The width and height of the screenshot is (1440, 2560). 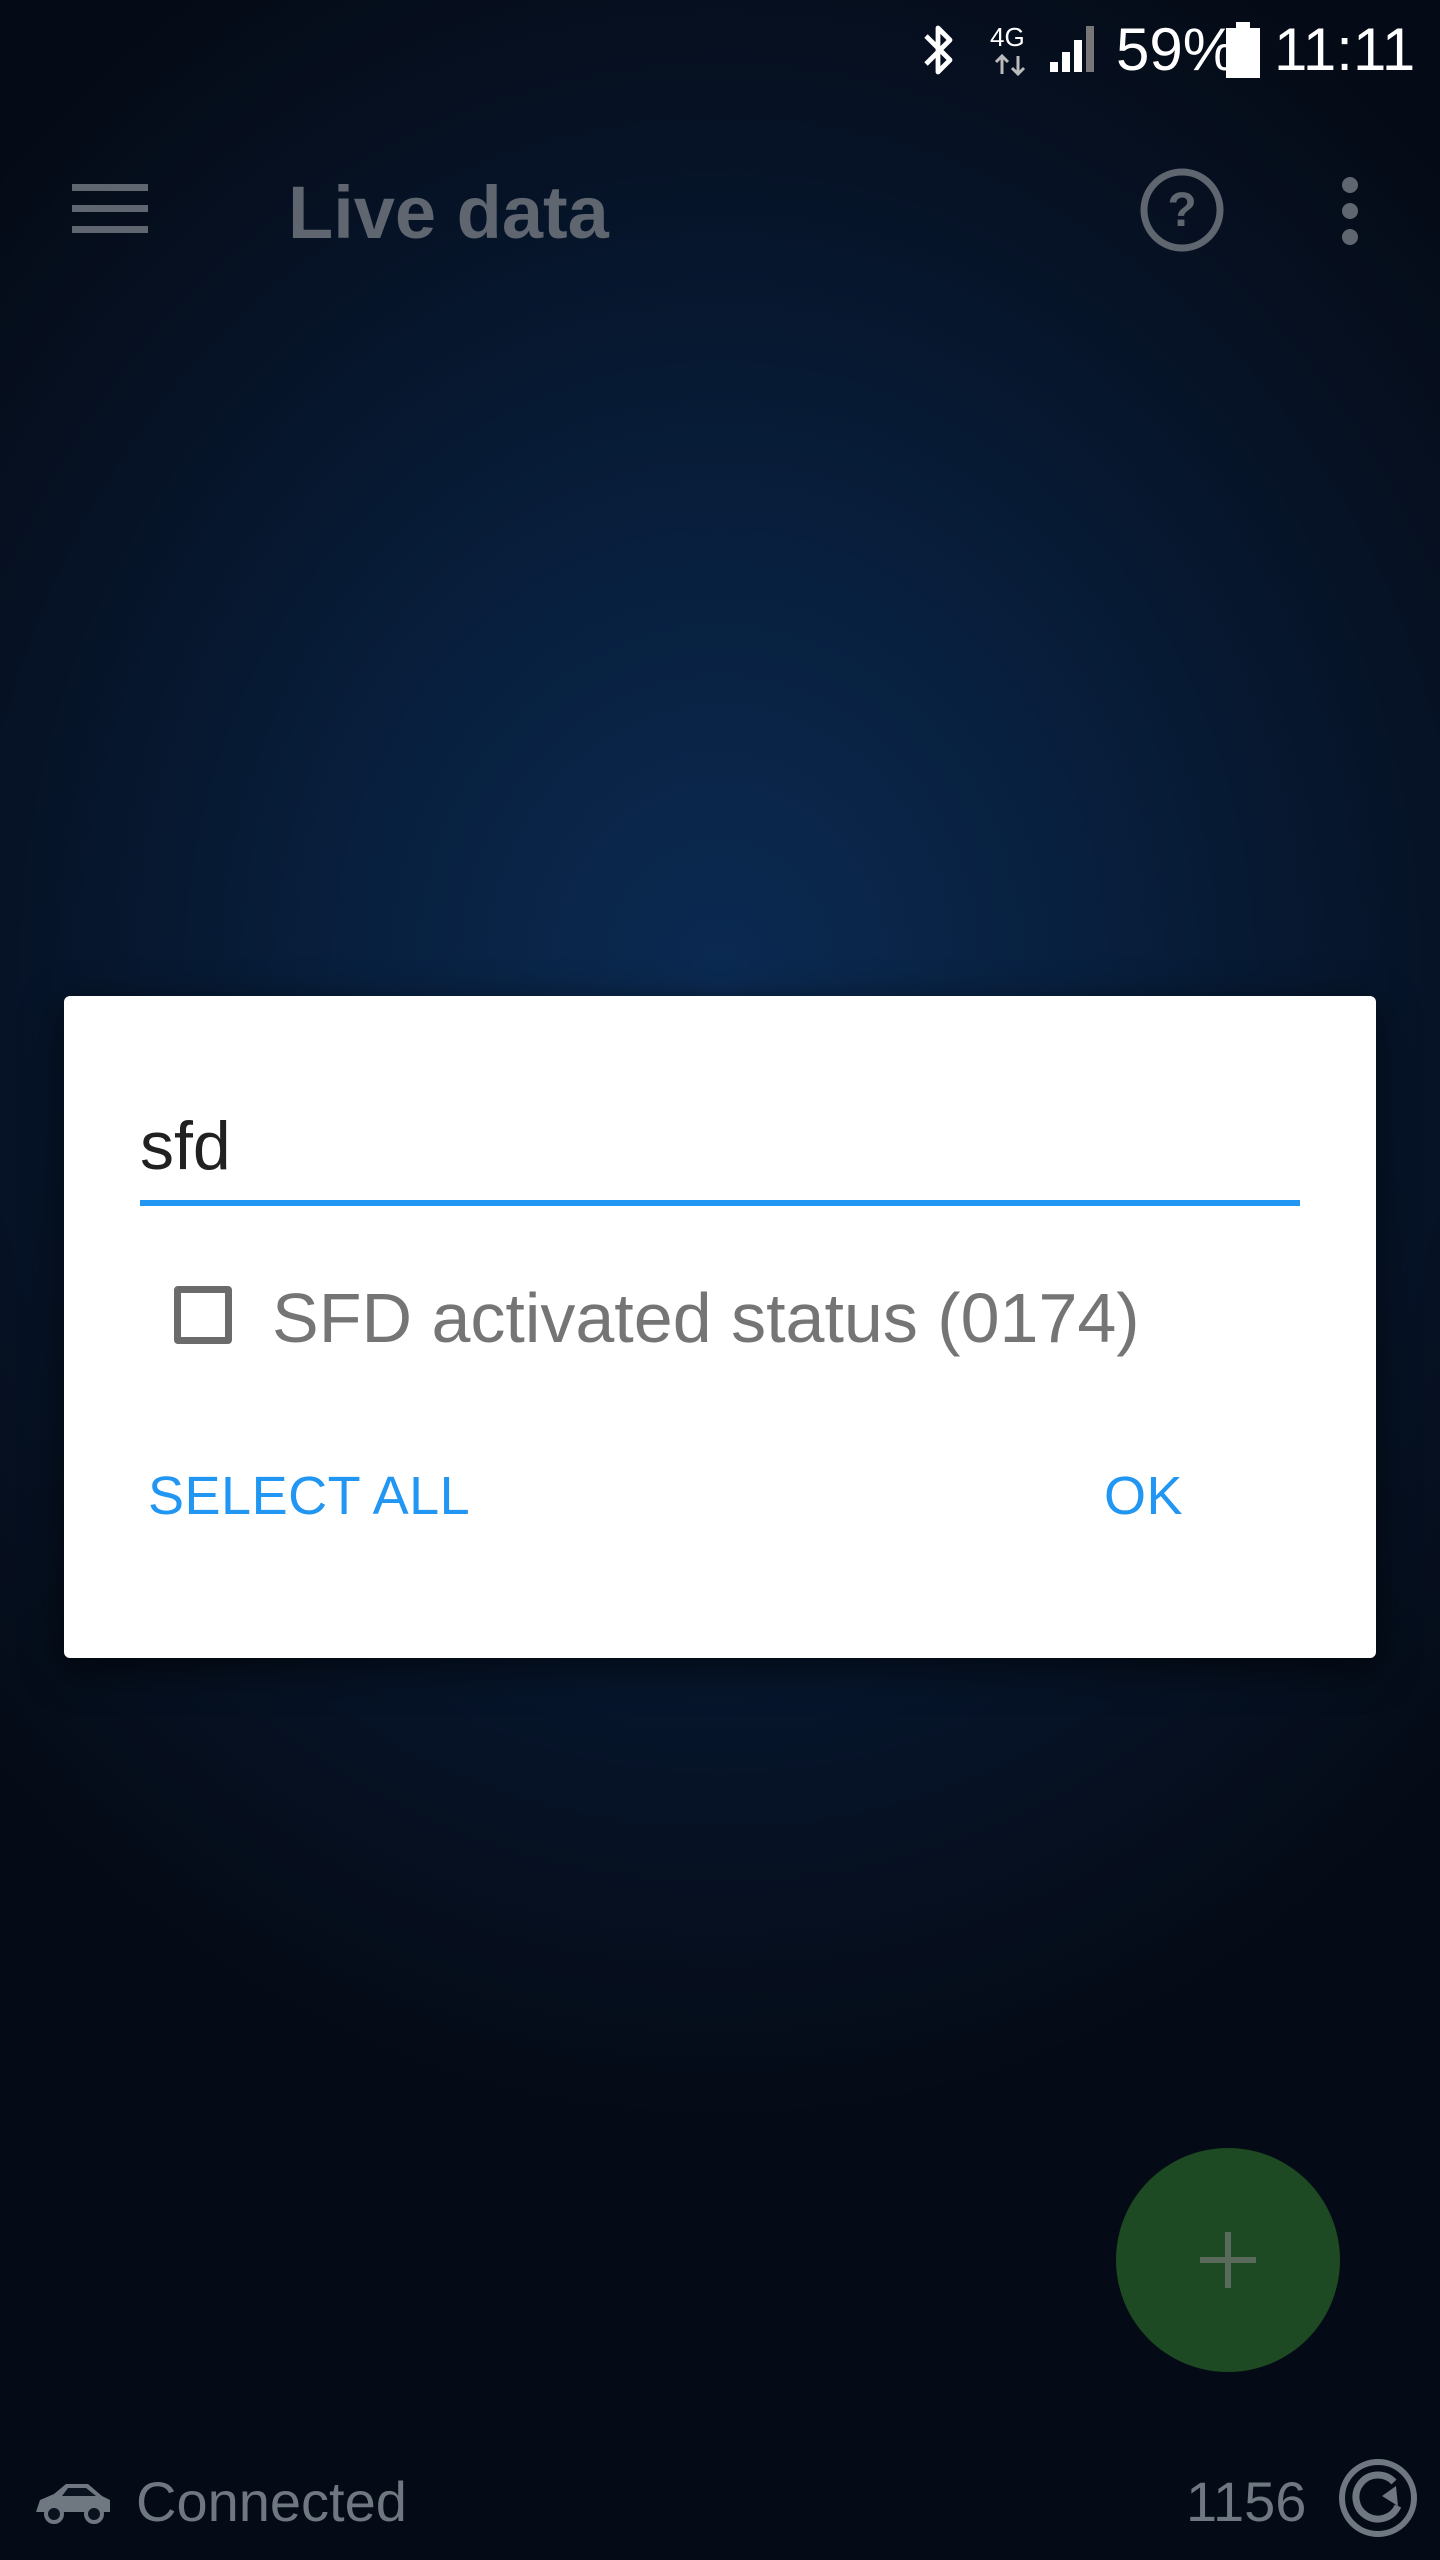 I want to click on menu-icon, so click(x=111, y=209).